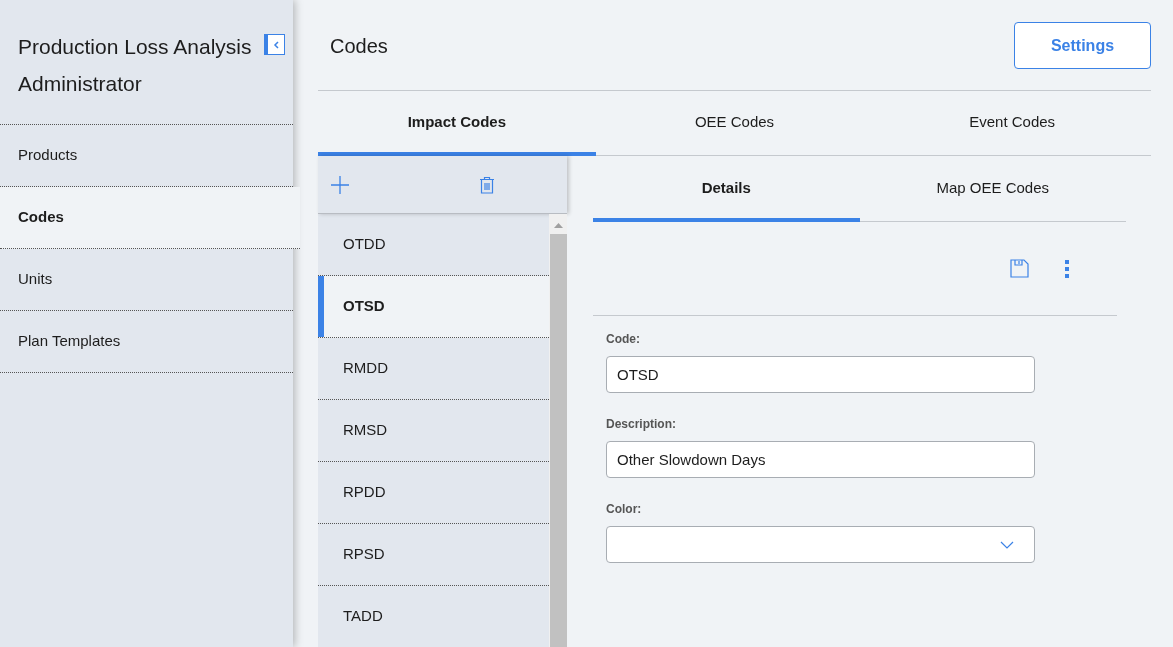 The width and height of the screenshot is (1173, 647). I want to click on settings-button: Settings, so click(1082, 45).